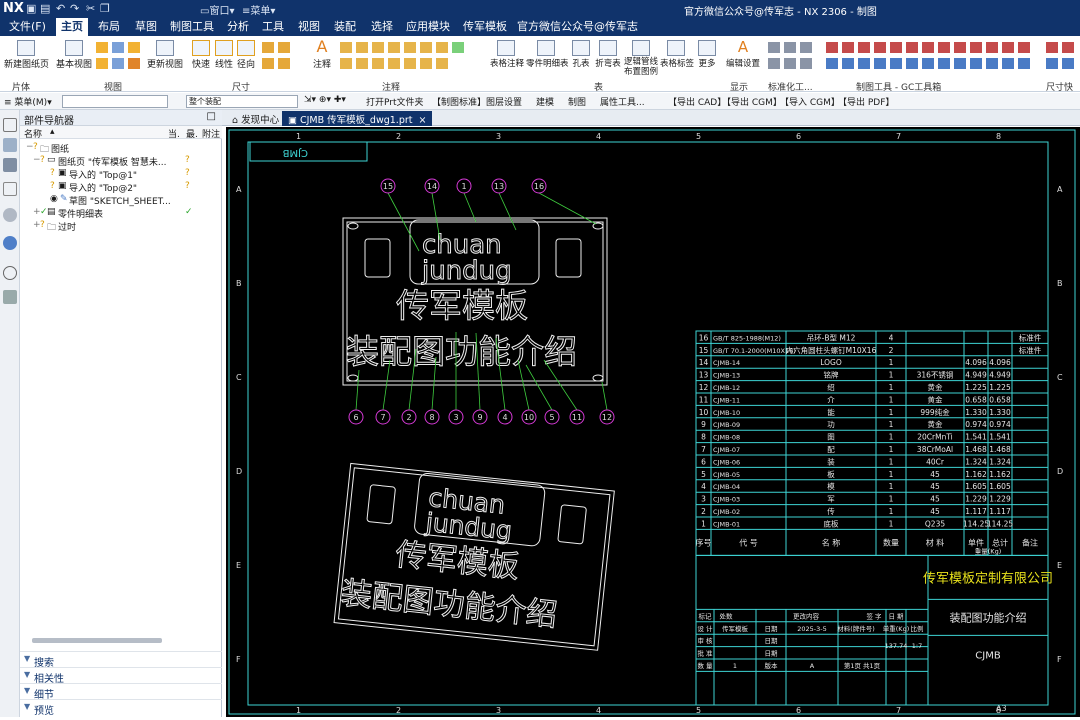 This screenshot has width=1080, height=720. Describe the element at coordinates (976, 47) in the screenshot. I see `gc-tool10-icon` at that location.